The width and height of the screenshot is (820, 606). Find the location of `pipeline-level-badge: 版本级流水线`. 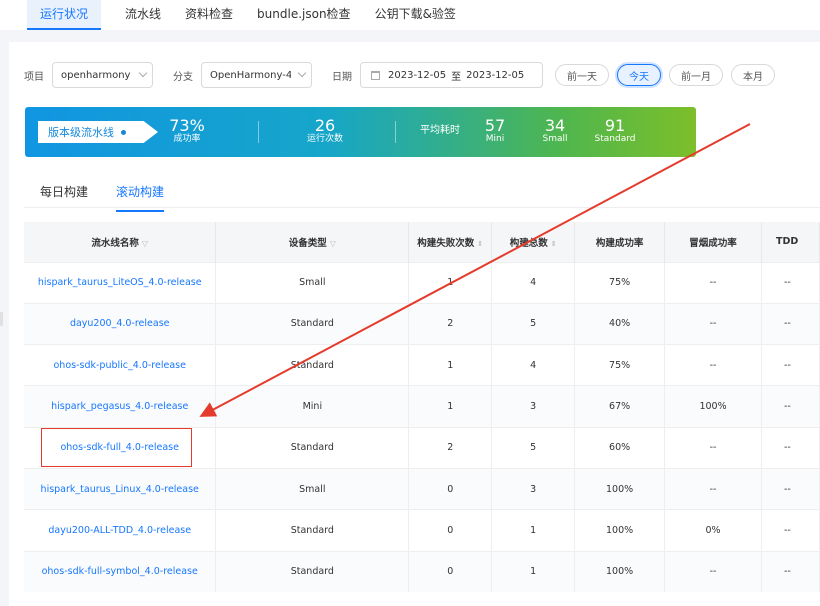

pipeline-level-badge: 版本级流水线 is located at coordinates (98, 132).